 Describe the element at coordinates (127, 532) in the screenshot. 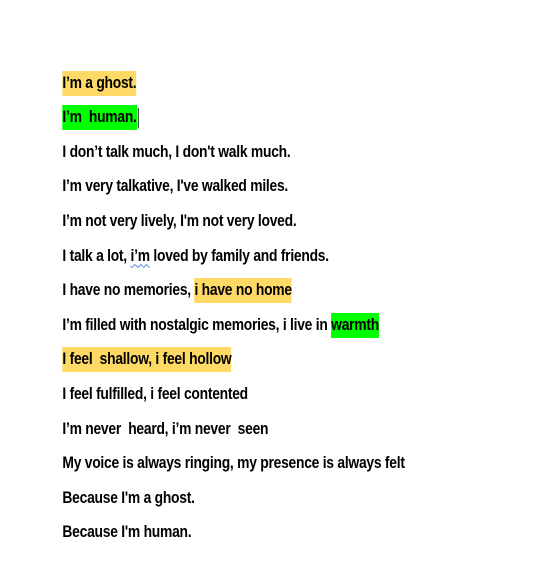

I see `line-text: Because I'm human.` at that location.